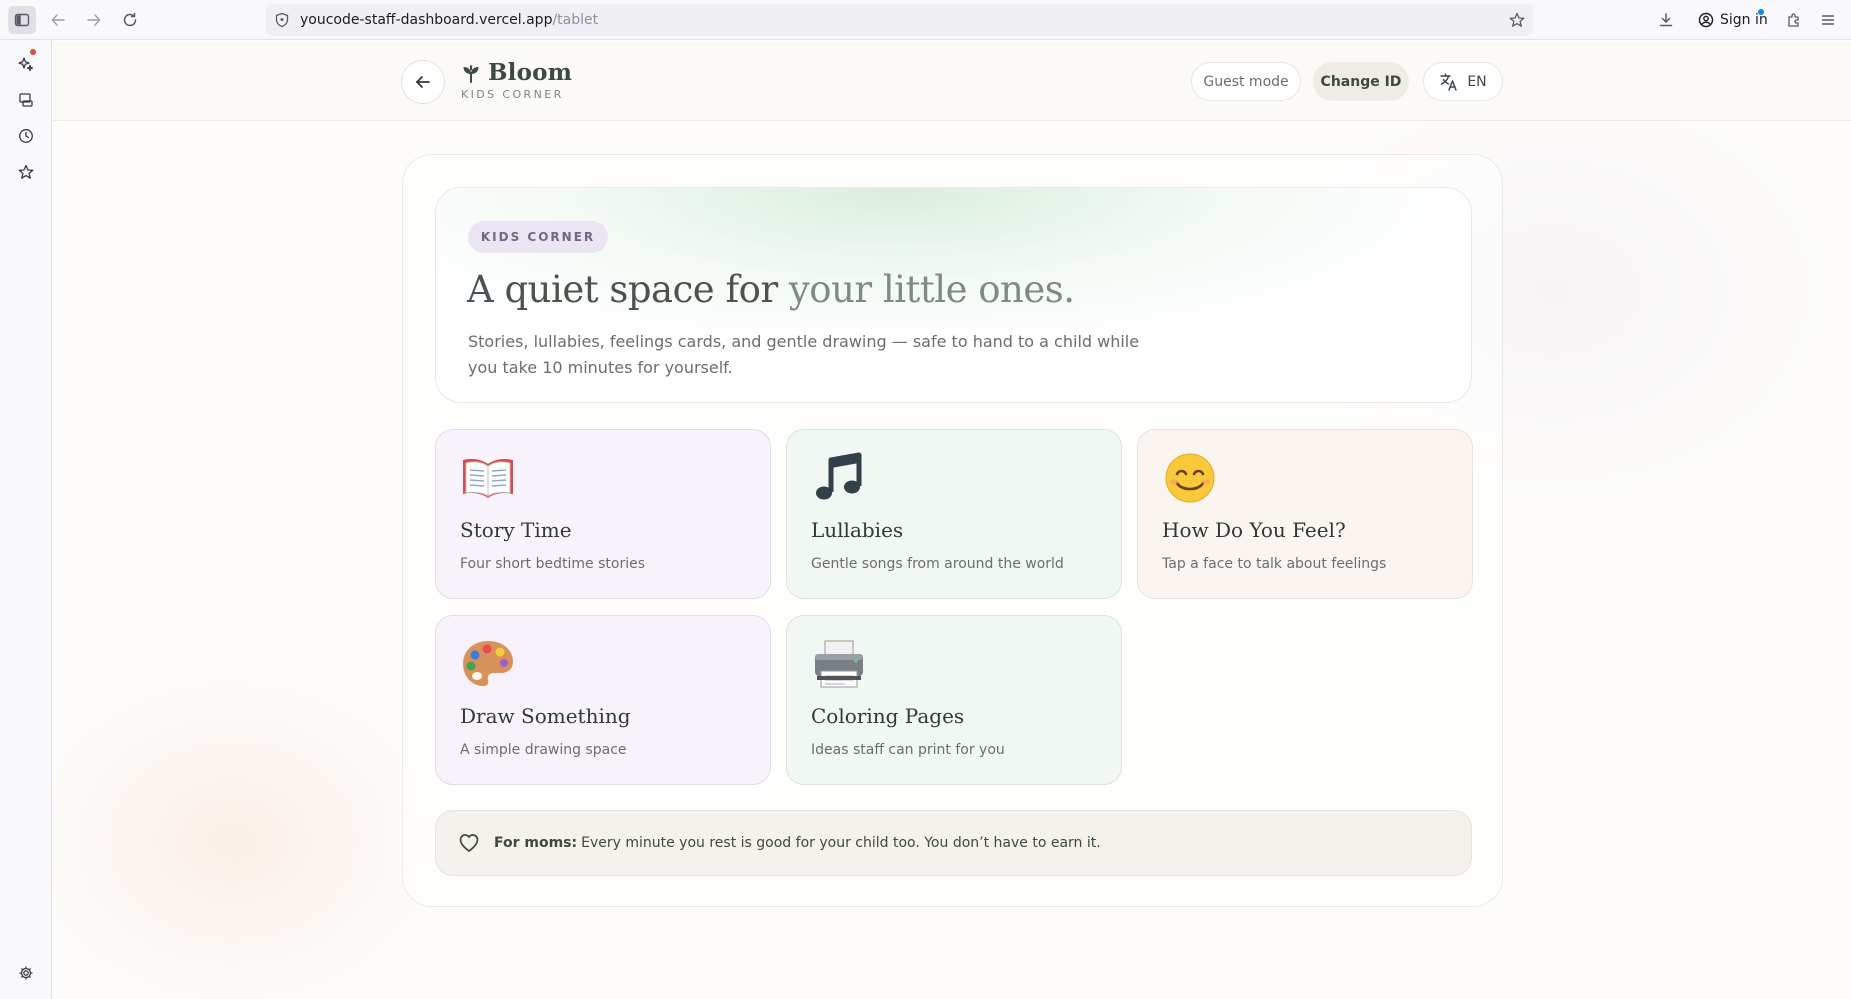 This screenshot has height=999, width=1851. Describe the element at coordinates (26, 973) in the screenshot. I see `settings-gear-icon` at that location.